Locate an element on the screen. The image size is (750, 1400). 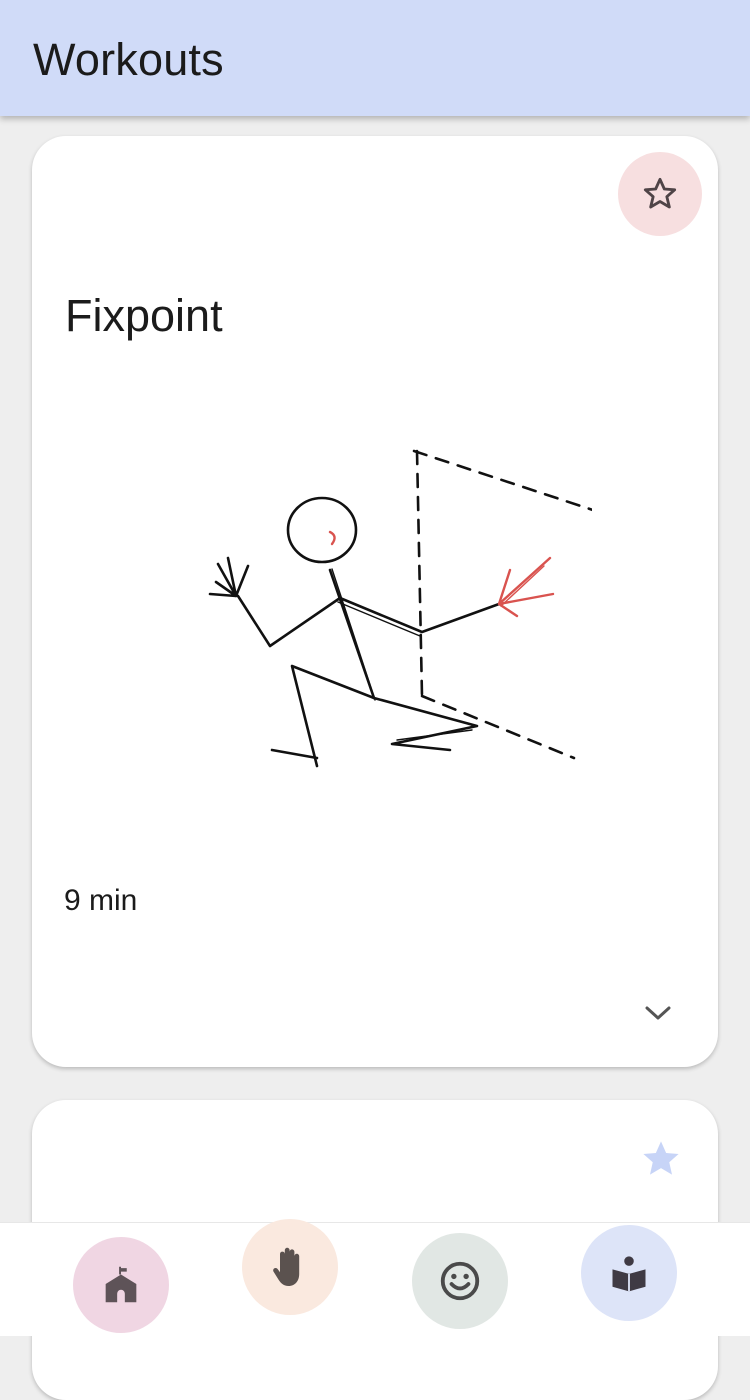
star-filled-icon is located at coordinates (661, 1158).